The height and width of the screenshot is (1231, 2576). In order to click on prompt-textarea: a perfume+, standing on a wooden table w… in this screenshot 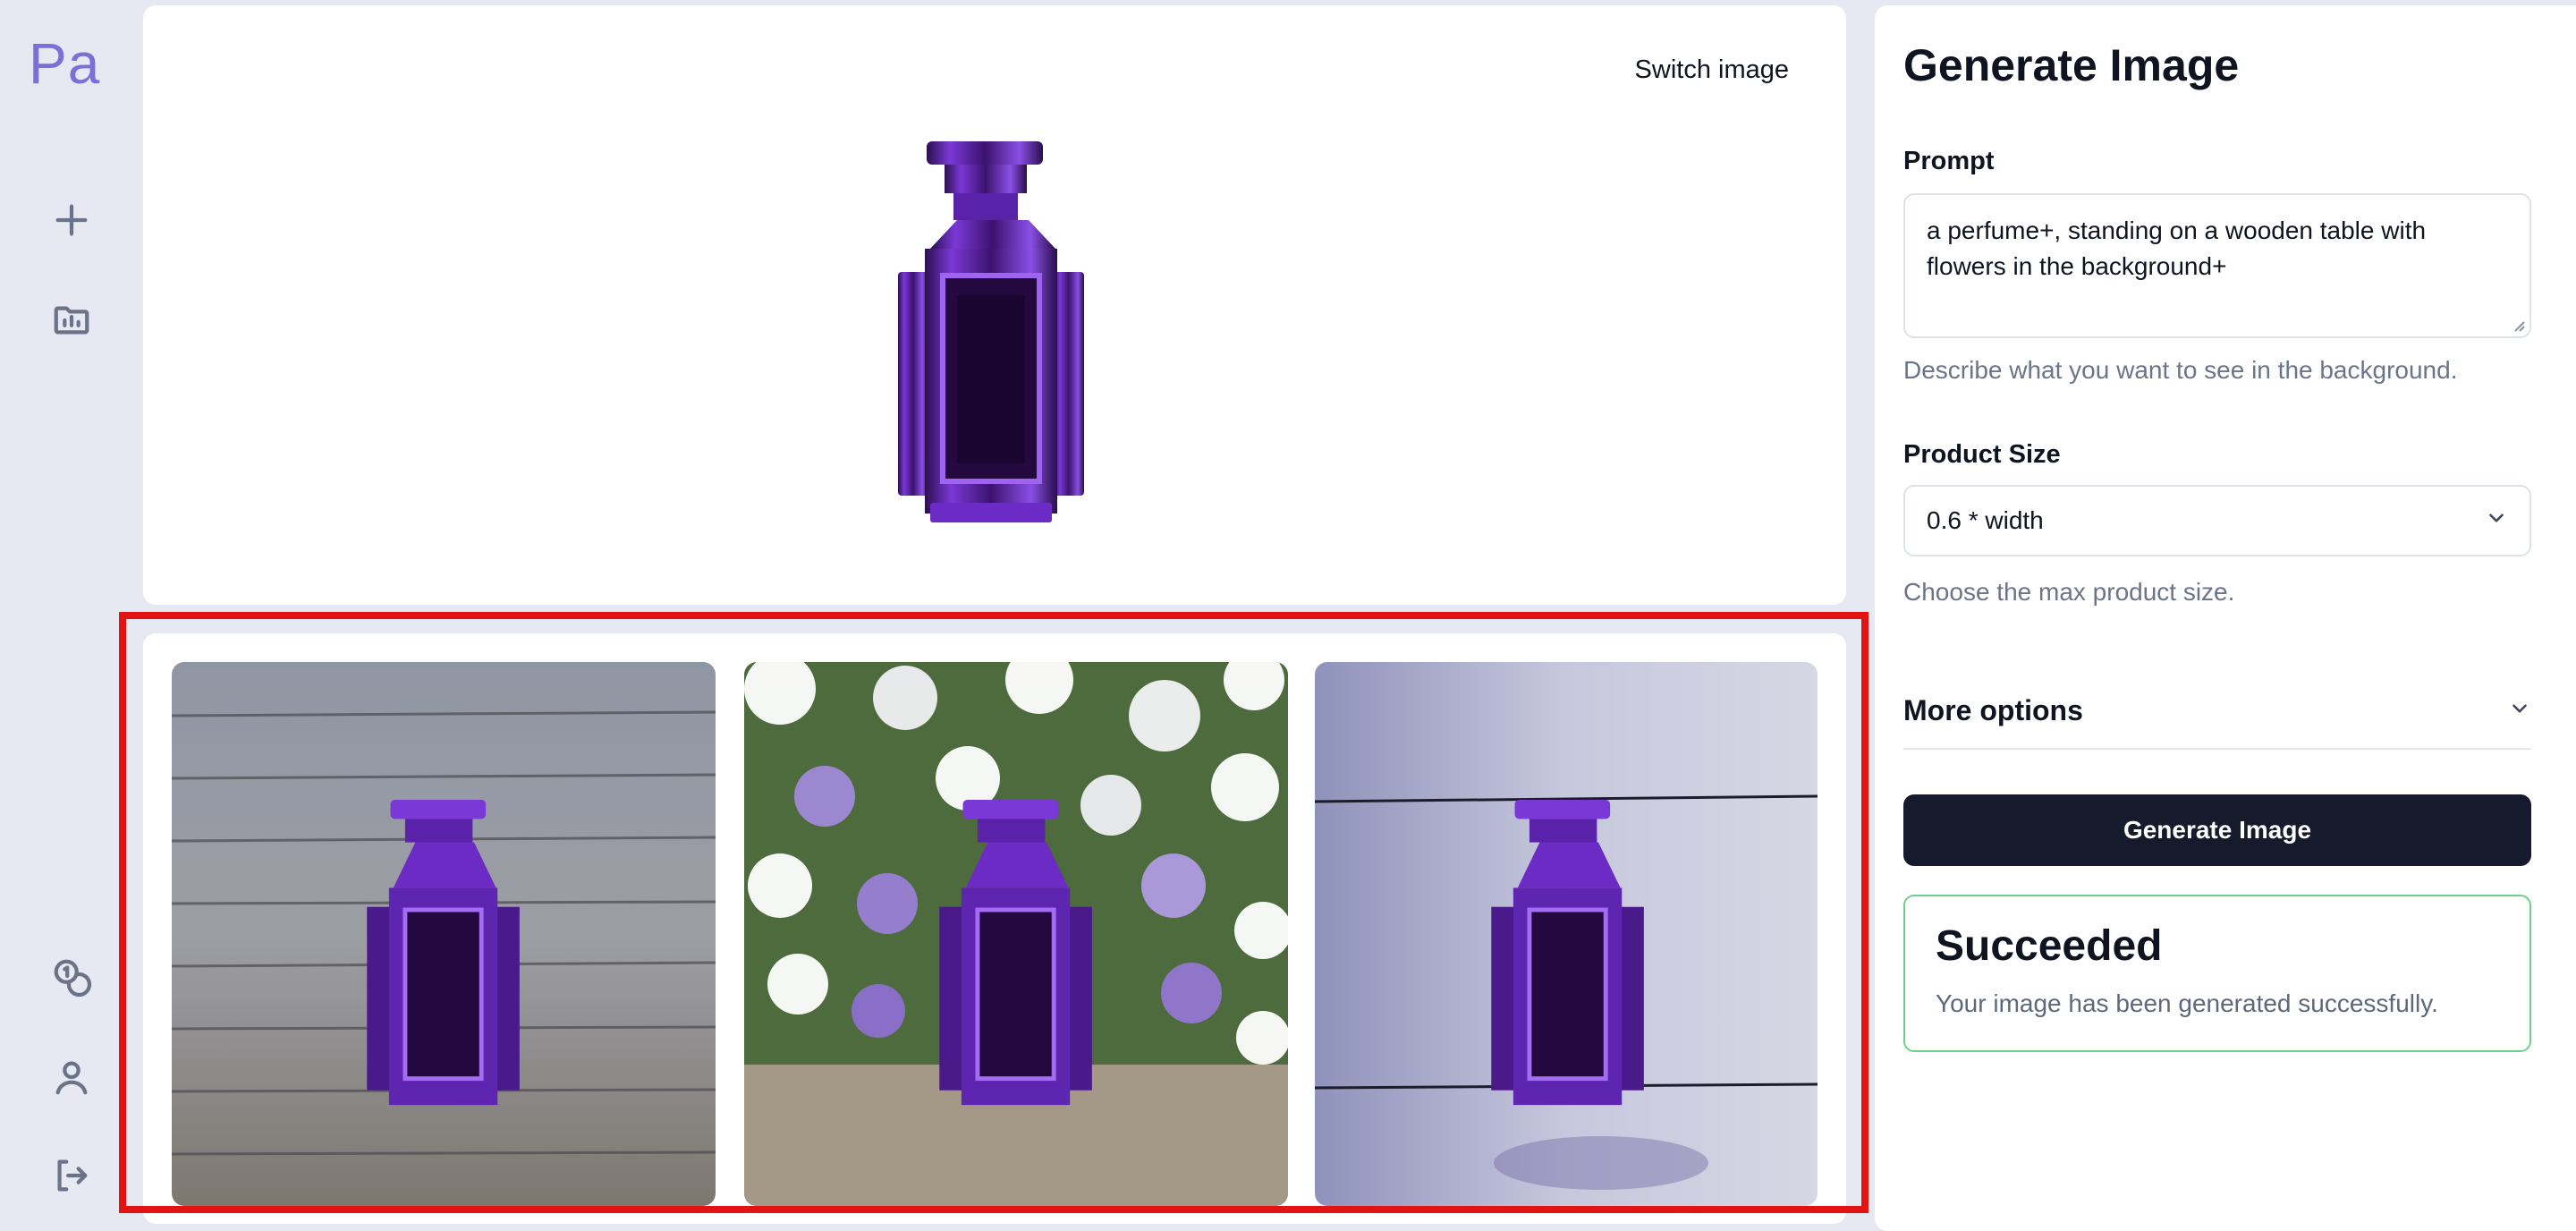, I will do `click(2217, 265)`.